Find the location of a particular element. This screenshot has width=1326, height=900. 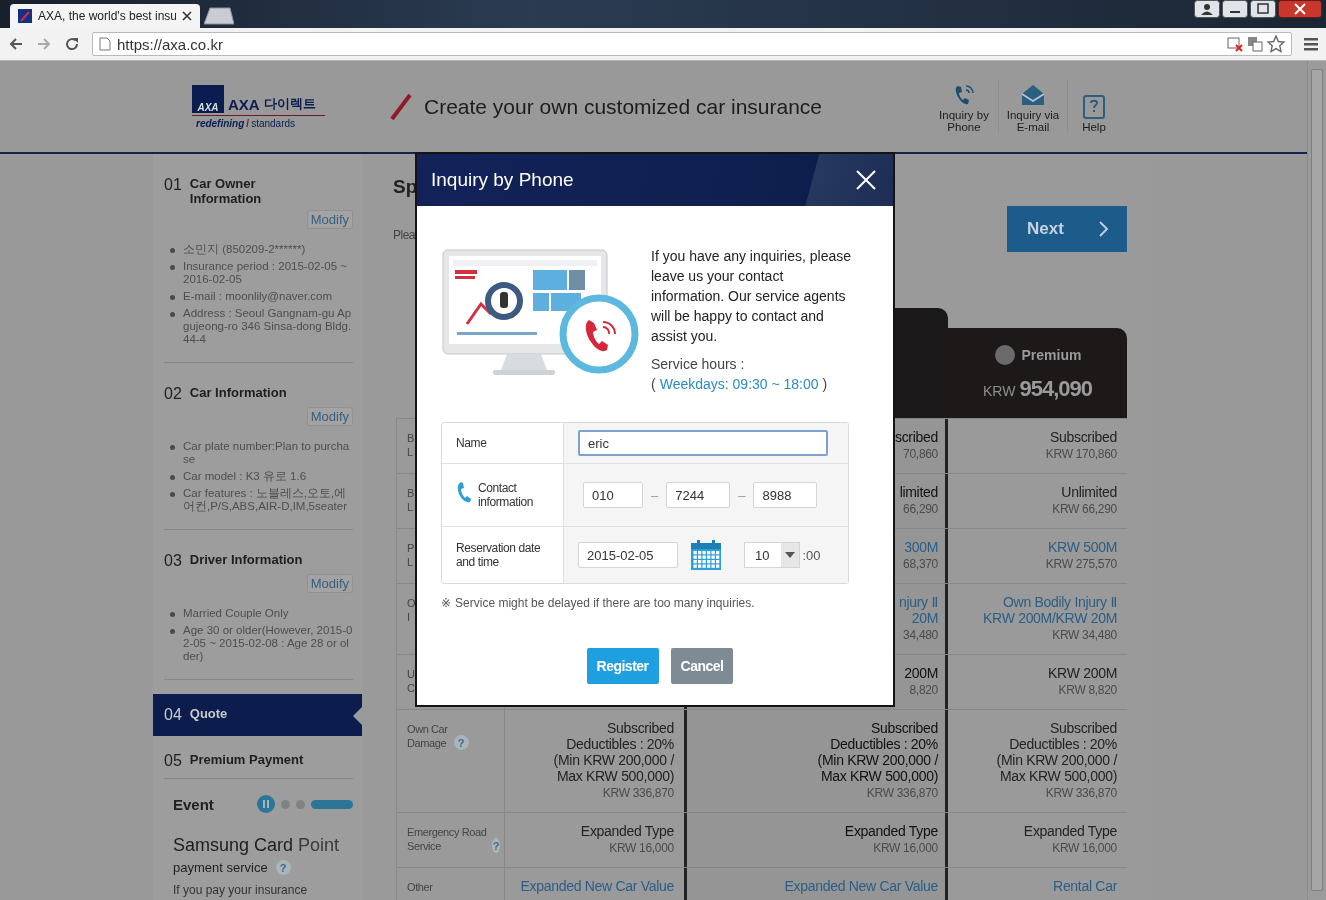

pause-icon is located at coordinates (266, 804).